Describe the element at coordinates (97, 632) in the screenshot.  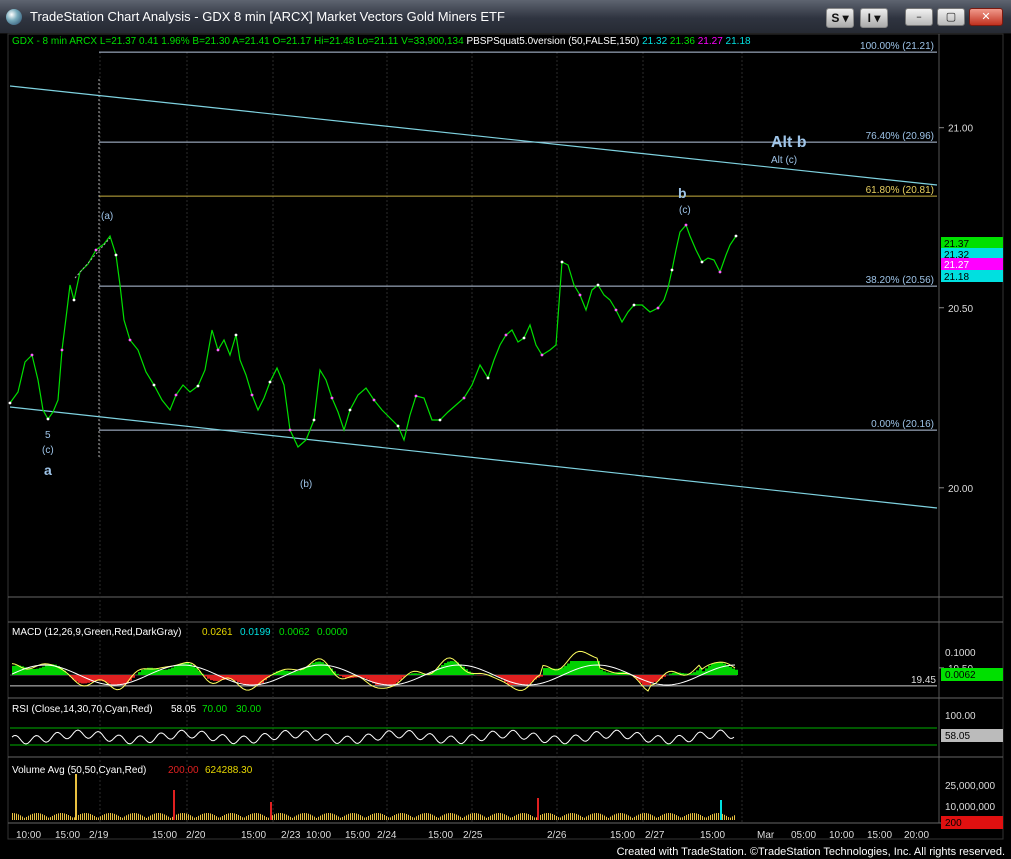
I see `macd-label: MACD (12,26,9,Green,Red,DarkGray)` at that location.